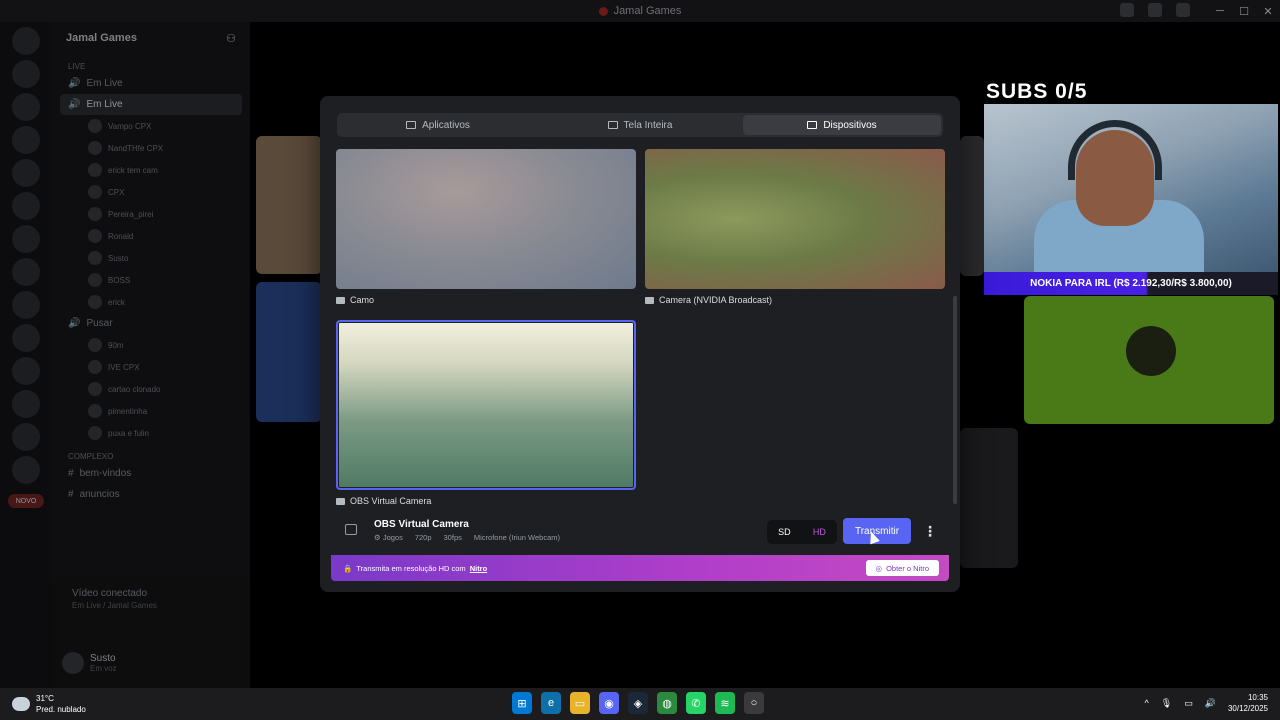 The width and height of the screenshot is (1280, 720). Describe the element at coordinates (49, 704) in the screenshot. I see `weather-widget: 31°C Pred. nublado` at that location.